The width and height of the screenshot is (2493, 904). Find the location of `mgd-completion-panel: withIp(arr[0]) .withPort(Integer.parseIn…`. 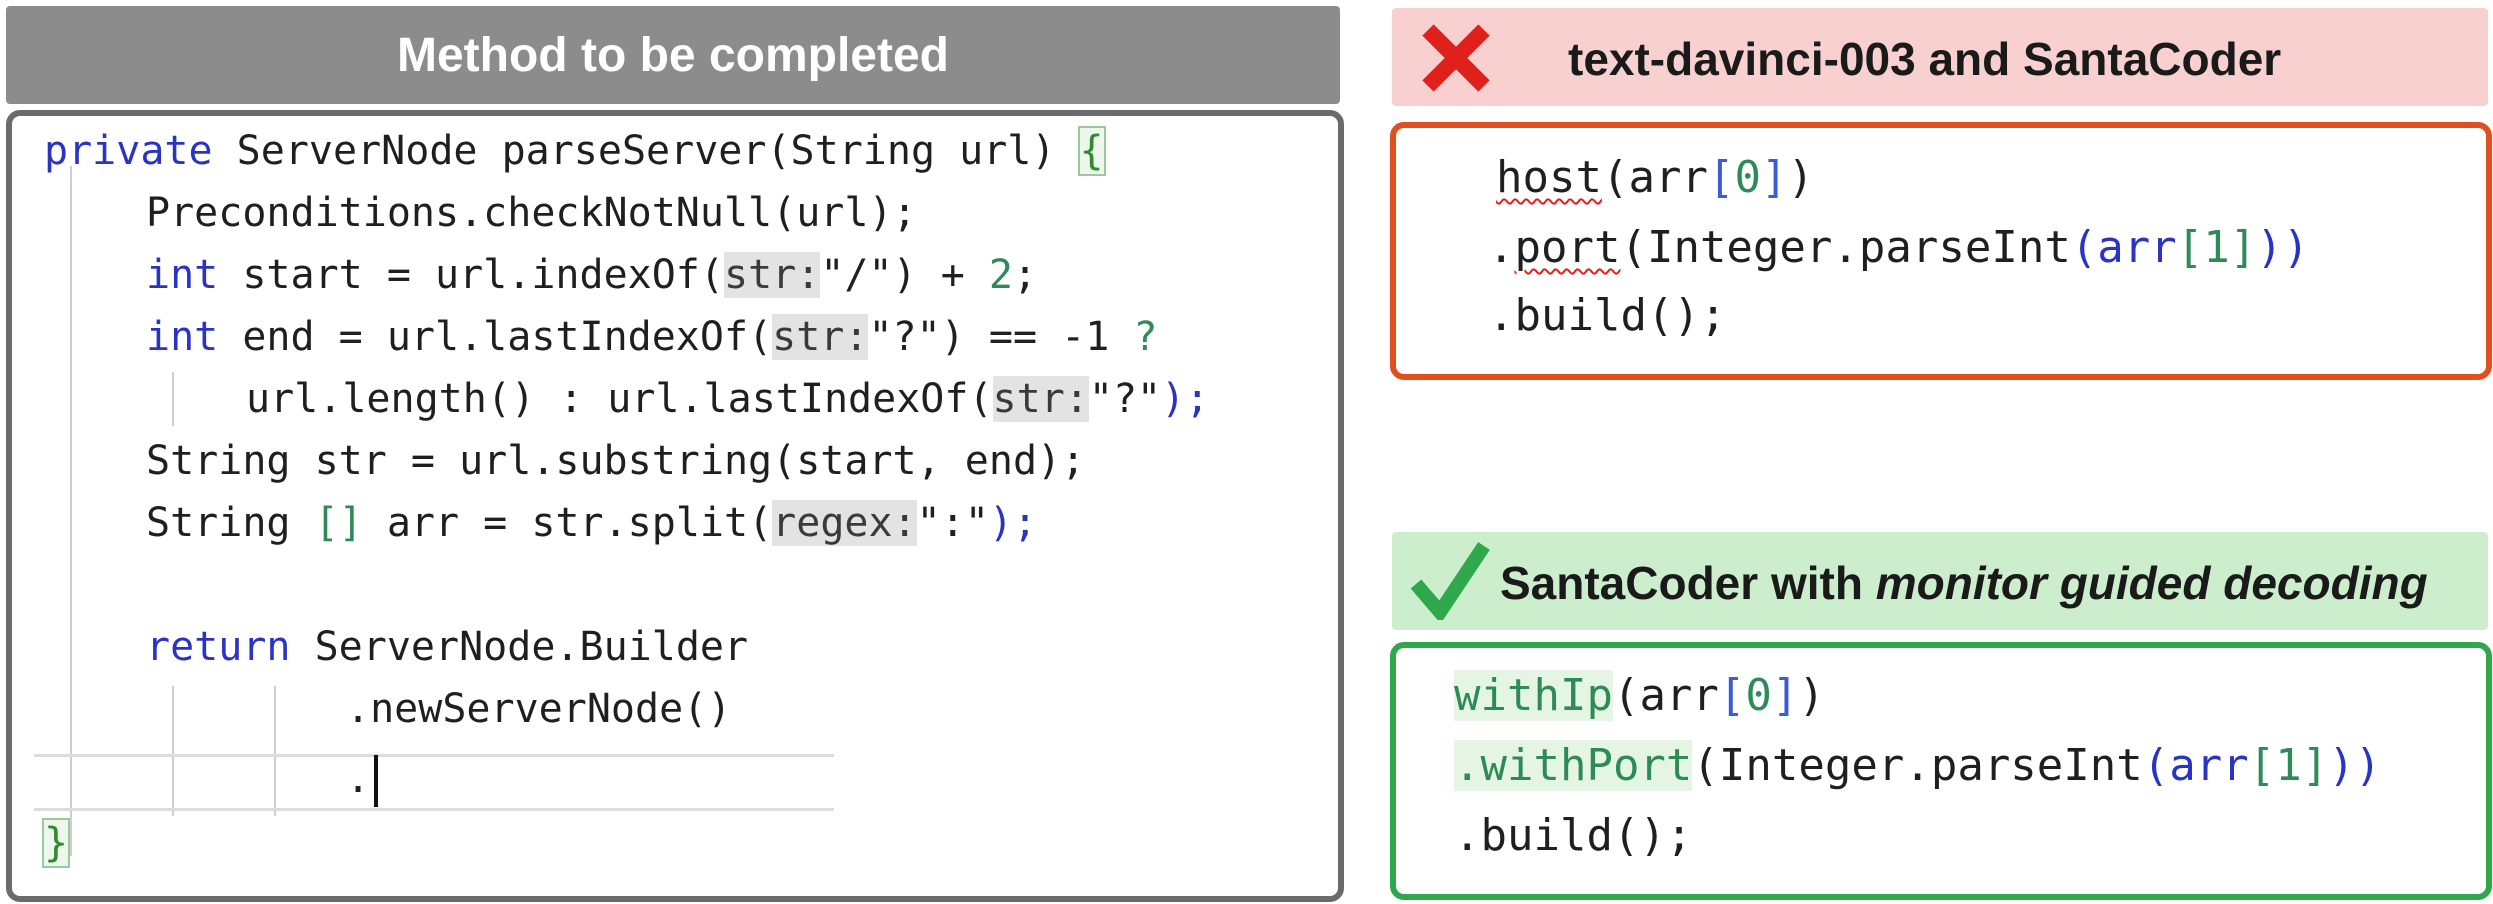

mgd-completion-panel: withIp(arr[0]) .withPort(Integer.parseIn… is located at coordinates (1941, 771).